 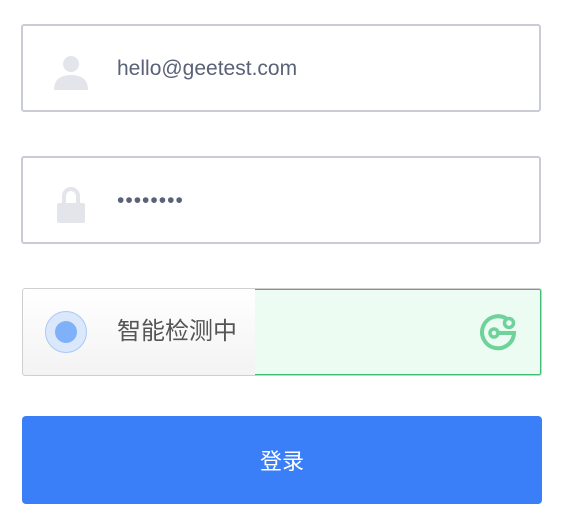 I want to click on lock-icon, so click(x=71, y=205).